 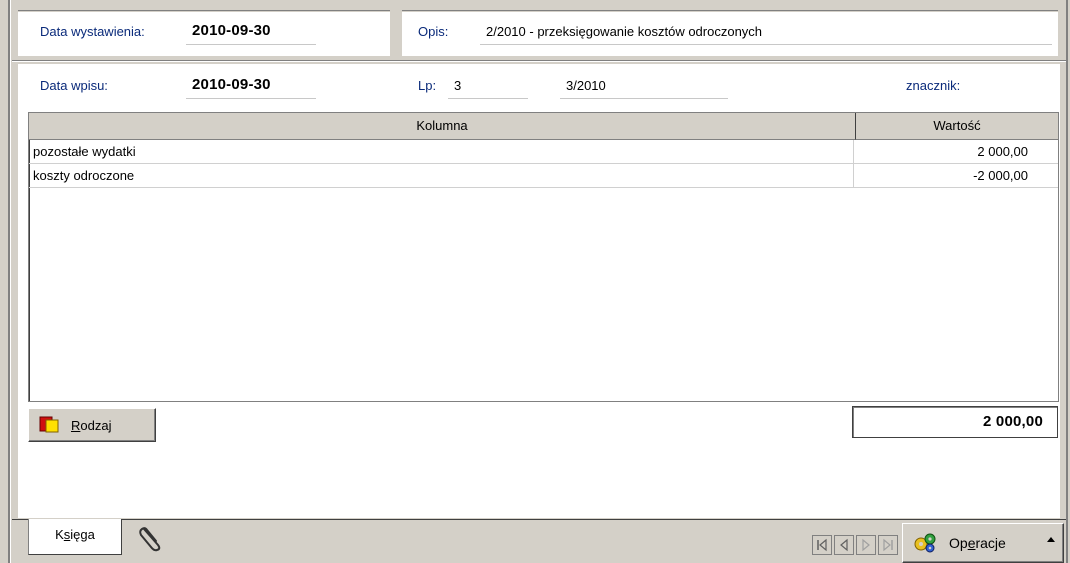 I want to click on doc-number-value: 3/2010, so click(x=586, y=85).